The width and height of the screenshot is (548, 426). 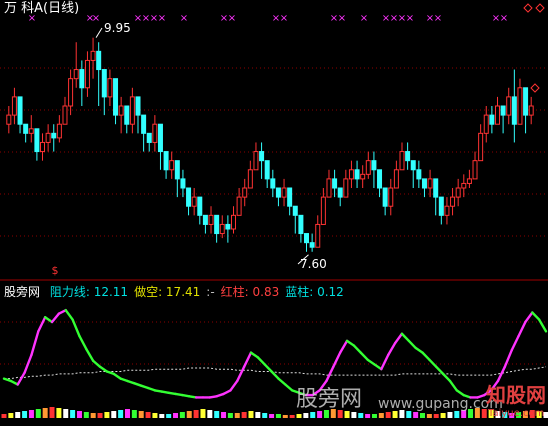 I want to click on top-right-controls, so click(x=534, y=48).